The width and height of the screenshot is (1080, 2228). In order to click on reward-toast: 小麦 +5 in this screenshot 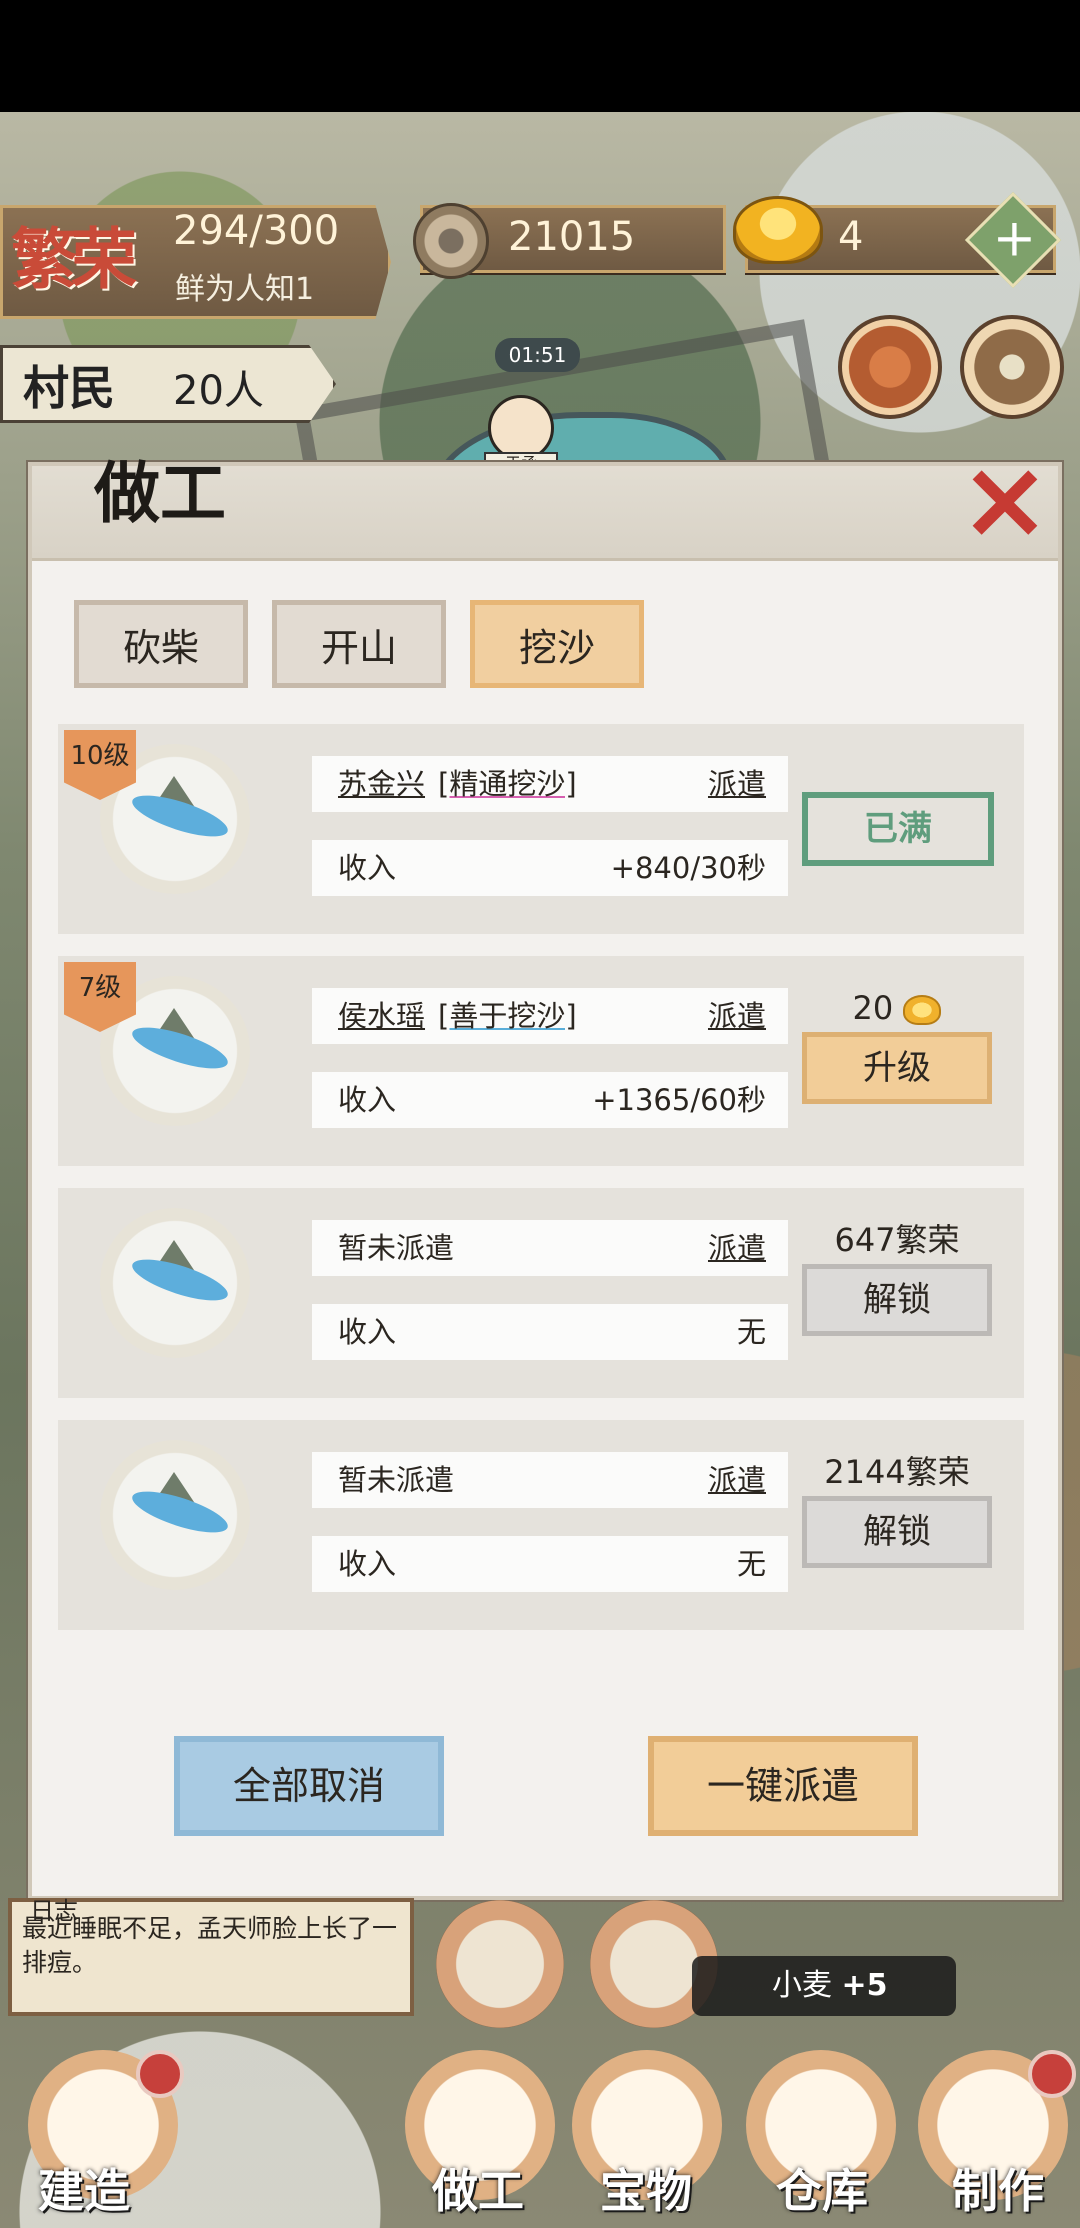, I will do `click(824, 1986)`.